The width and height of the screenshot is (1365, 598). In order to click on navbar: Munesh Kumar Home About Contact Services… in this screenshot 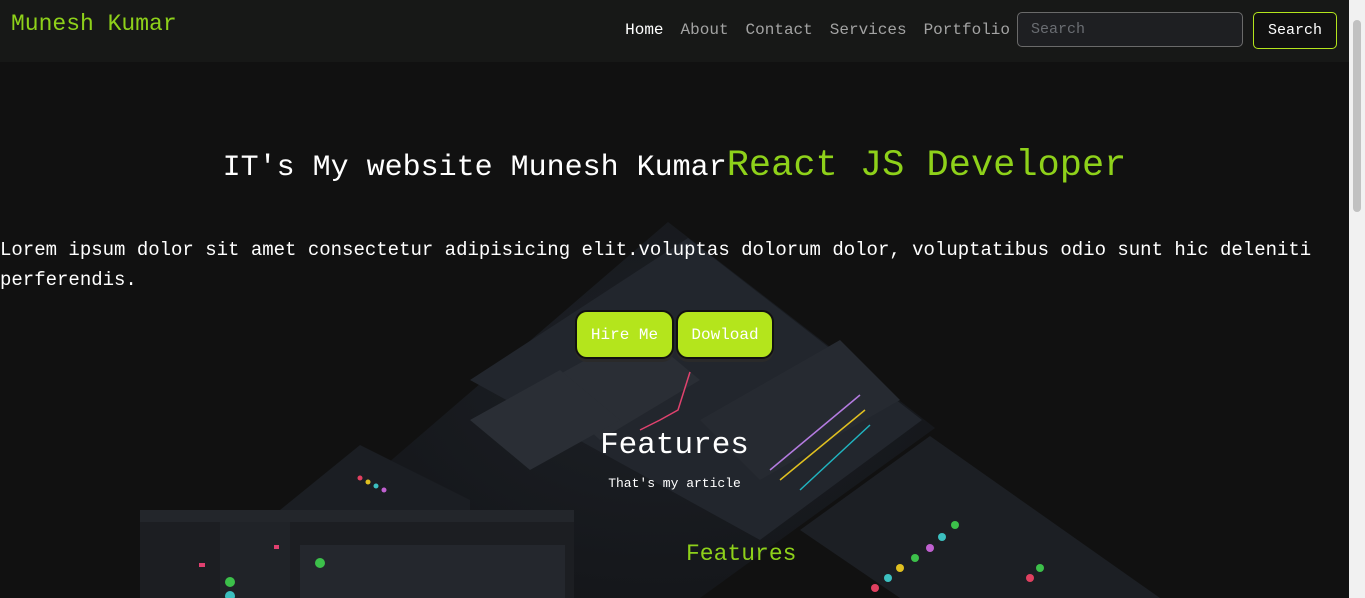, I will do `click(674, 31)`.